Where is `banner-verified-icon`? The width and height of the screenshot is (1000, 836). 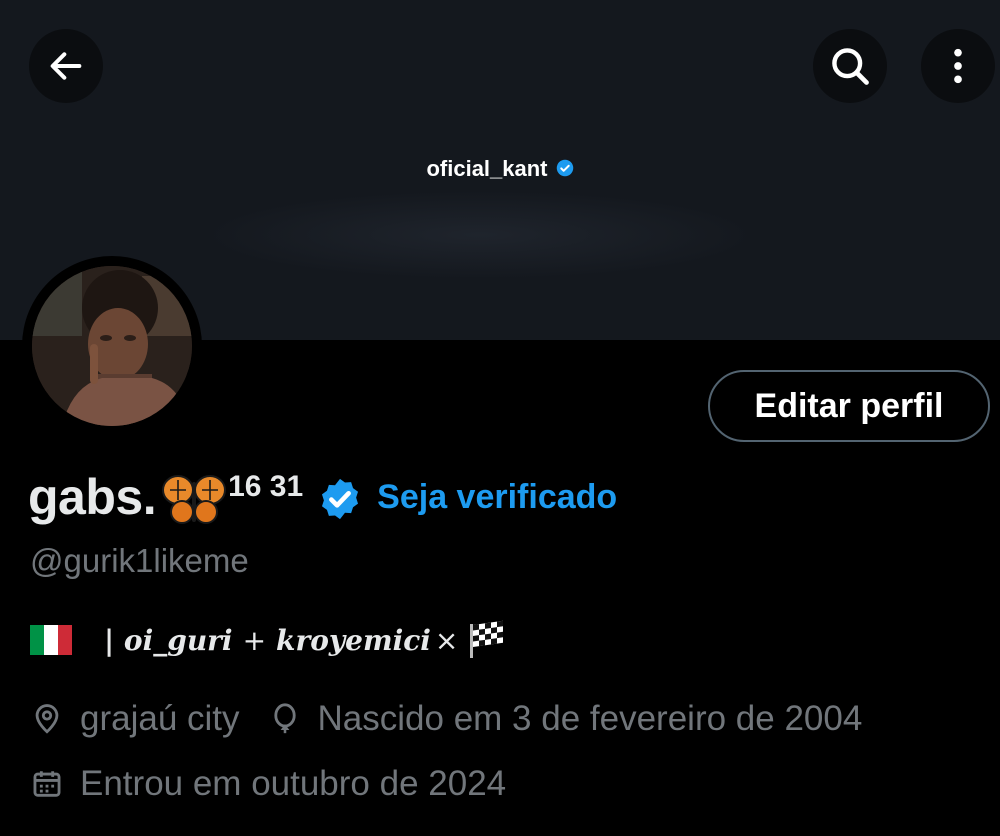 banner-verified-icon is located at coordinates (564, 168).